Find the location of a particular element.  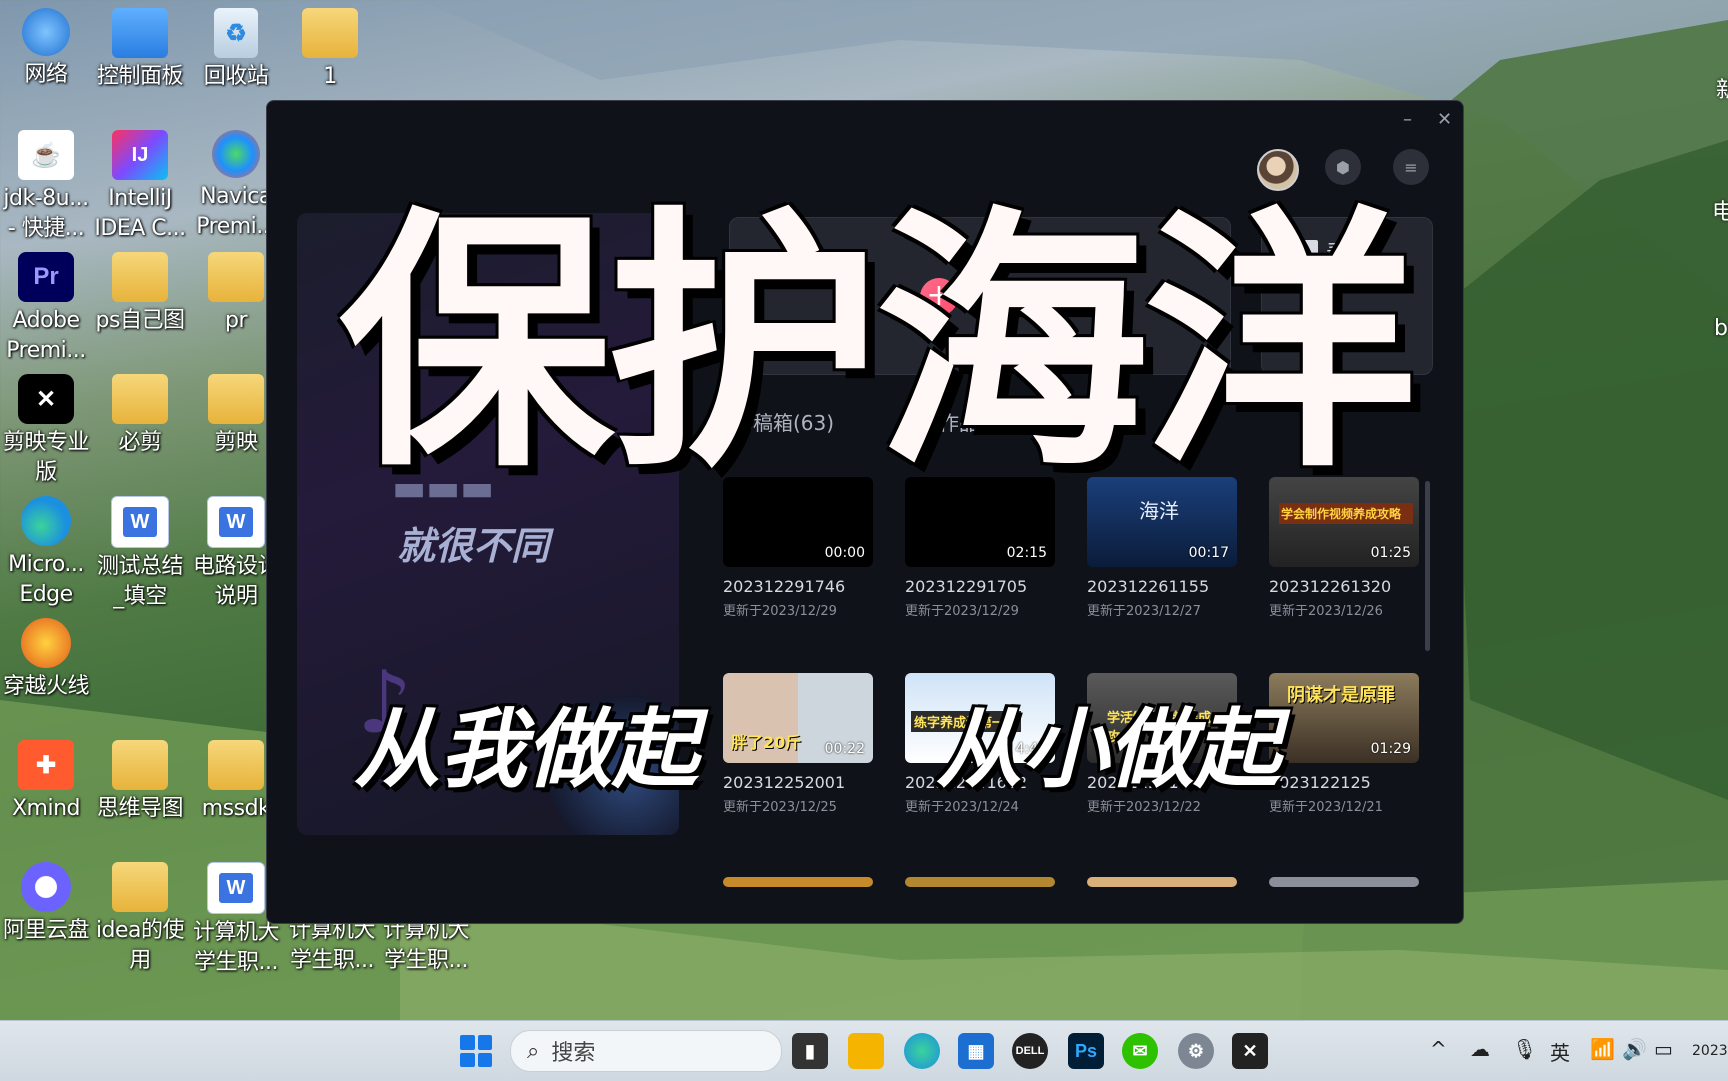

desktop-icon-test-summary: W 测试总结 _填空 is located at coordinates (140, 550).